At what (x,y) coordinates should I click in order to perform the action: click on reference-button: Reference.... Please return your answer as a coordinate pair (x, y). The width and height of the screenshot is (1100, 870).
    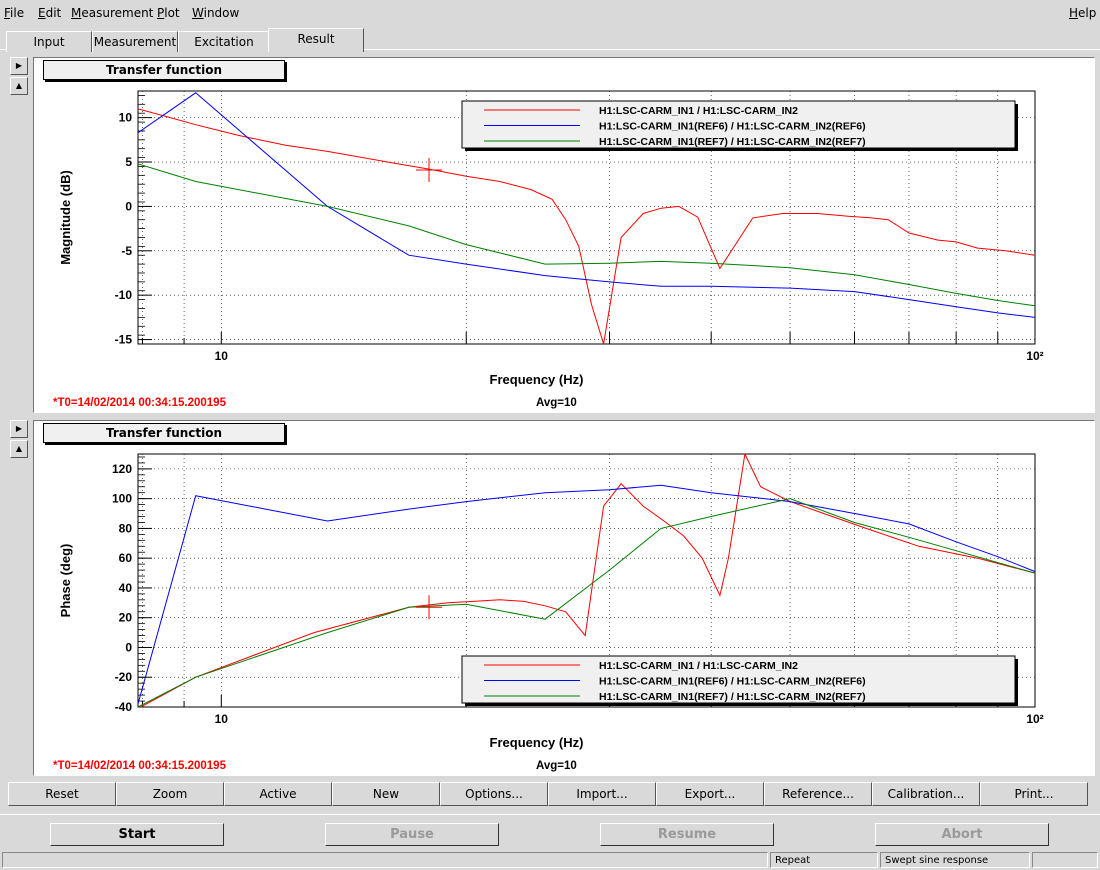
    Looking at the image, I should click on (818, 794).